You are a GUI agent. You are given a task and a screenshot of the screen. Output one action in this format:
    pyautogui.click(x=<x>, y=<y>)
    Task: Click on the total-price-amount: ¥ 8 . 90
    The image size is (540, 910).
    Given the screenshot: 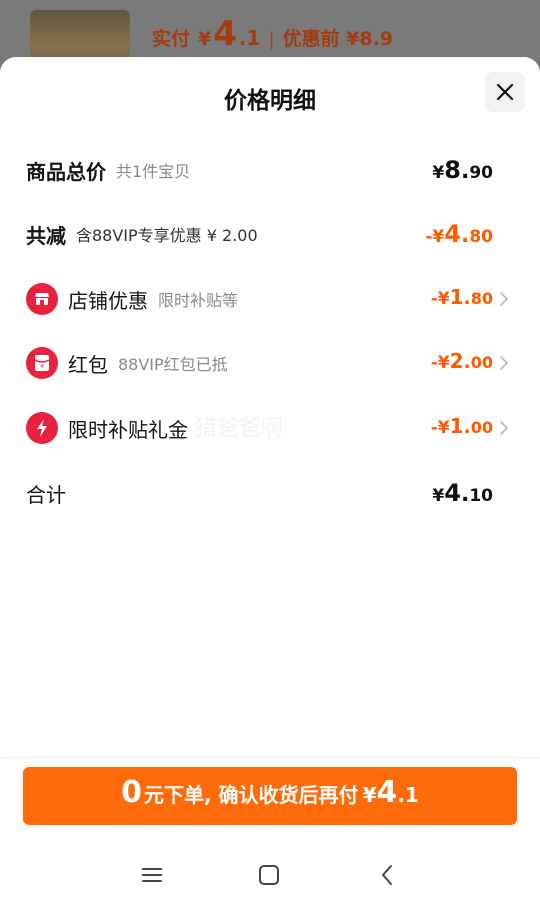 What is the action you would take?
    pyautogui.click(x=462, y=170)
    